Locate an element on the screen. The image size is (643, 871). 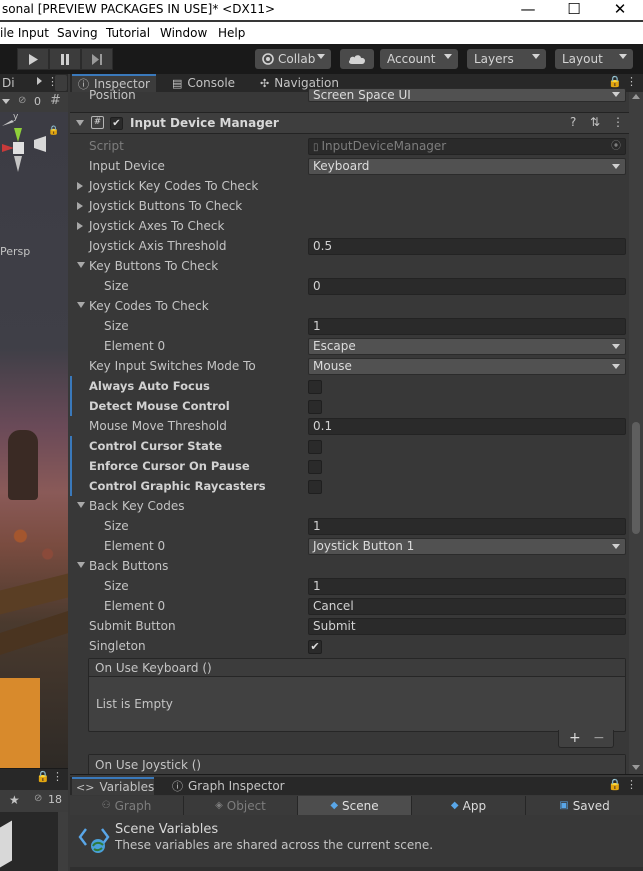
scene-toolbar: ⊘ 0 # is located at coordinates (34, 102).